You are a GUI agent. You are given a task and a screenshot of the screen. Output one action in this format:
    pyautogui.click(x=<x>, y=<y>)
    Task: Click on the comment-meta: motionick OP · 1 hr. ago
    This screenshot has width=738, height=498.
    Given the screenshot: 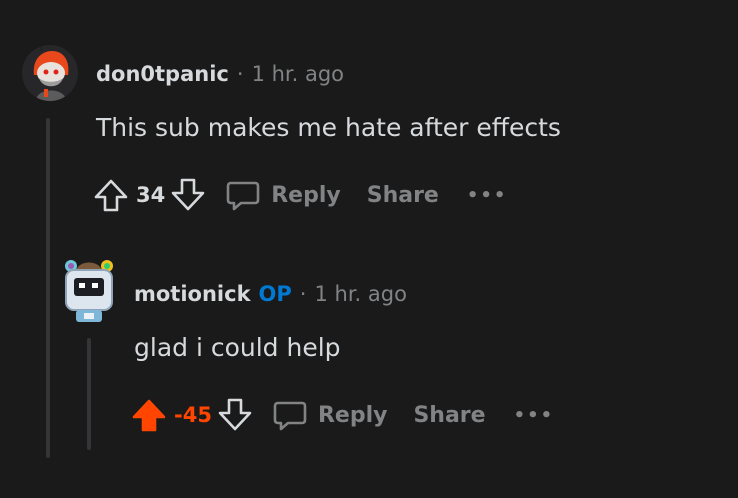 What is the action you would take?
    pyautogui.click(x=270, y=294)
    